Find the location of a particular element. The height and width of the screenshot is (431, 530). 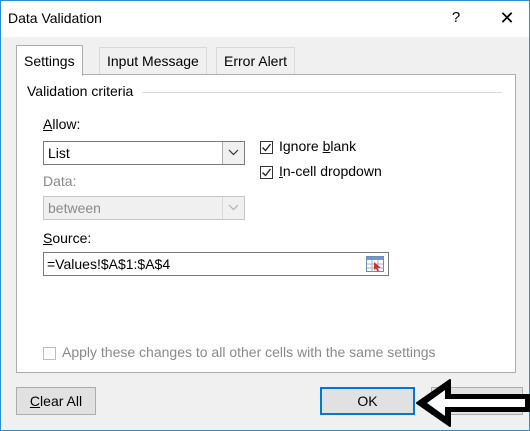

clear-all-button: Clear All is located at coordinates (56, 401).